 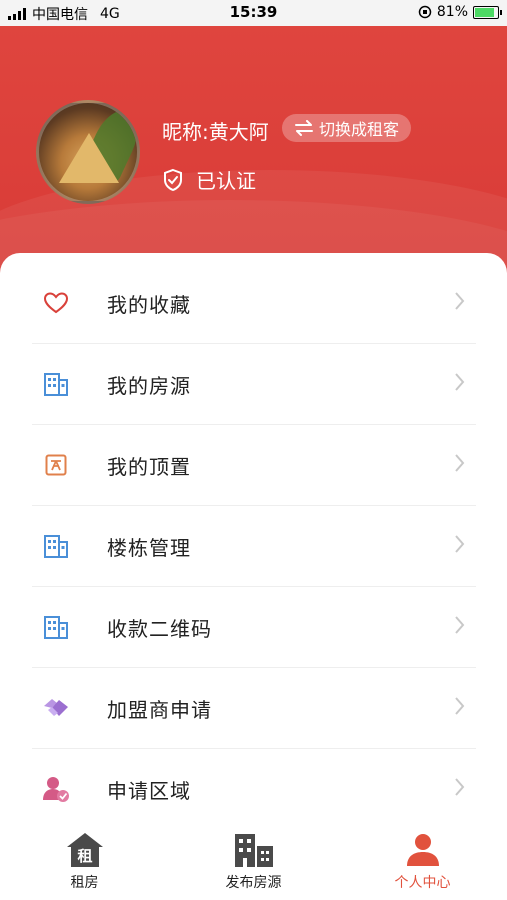 What do you see at coordinates (56, 789) in the screenshot?
I see `user-check-icon` at bounding box center [56, 789].